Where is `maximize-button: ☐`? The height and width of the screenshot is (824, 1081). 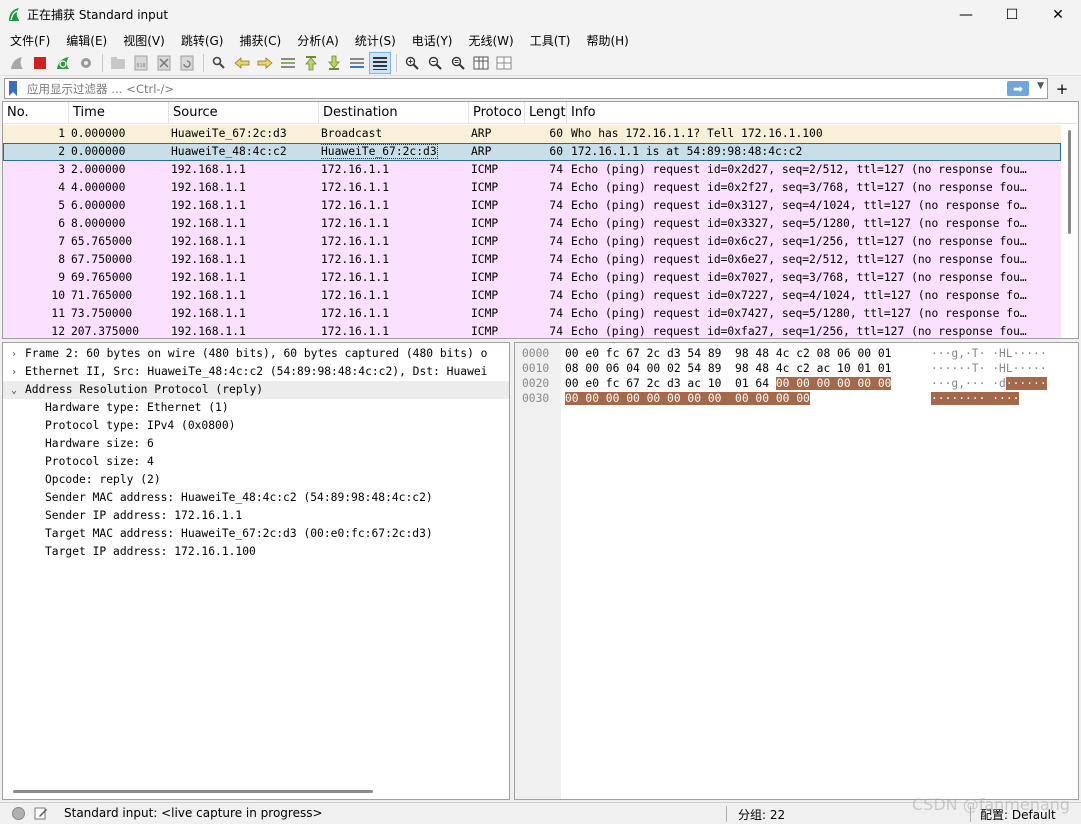
maximize-button: ☐ is located at coordinates (1012, 14).